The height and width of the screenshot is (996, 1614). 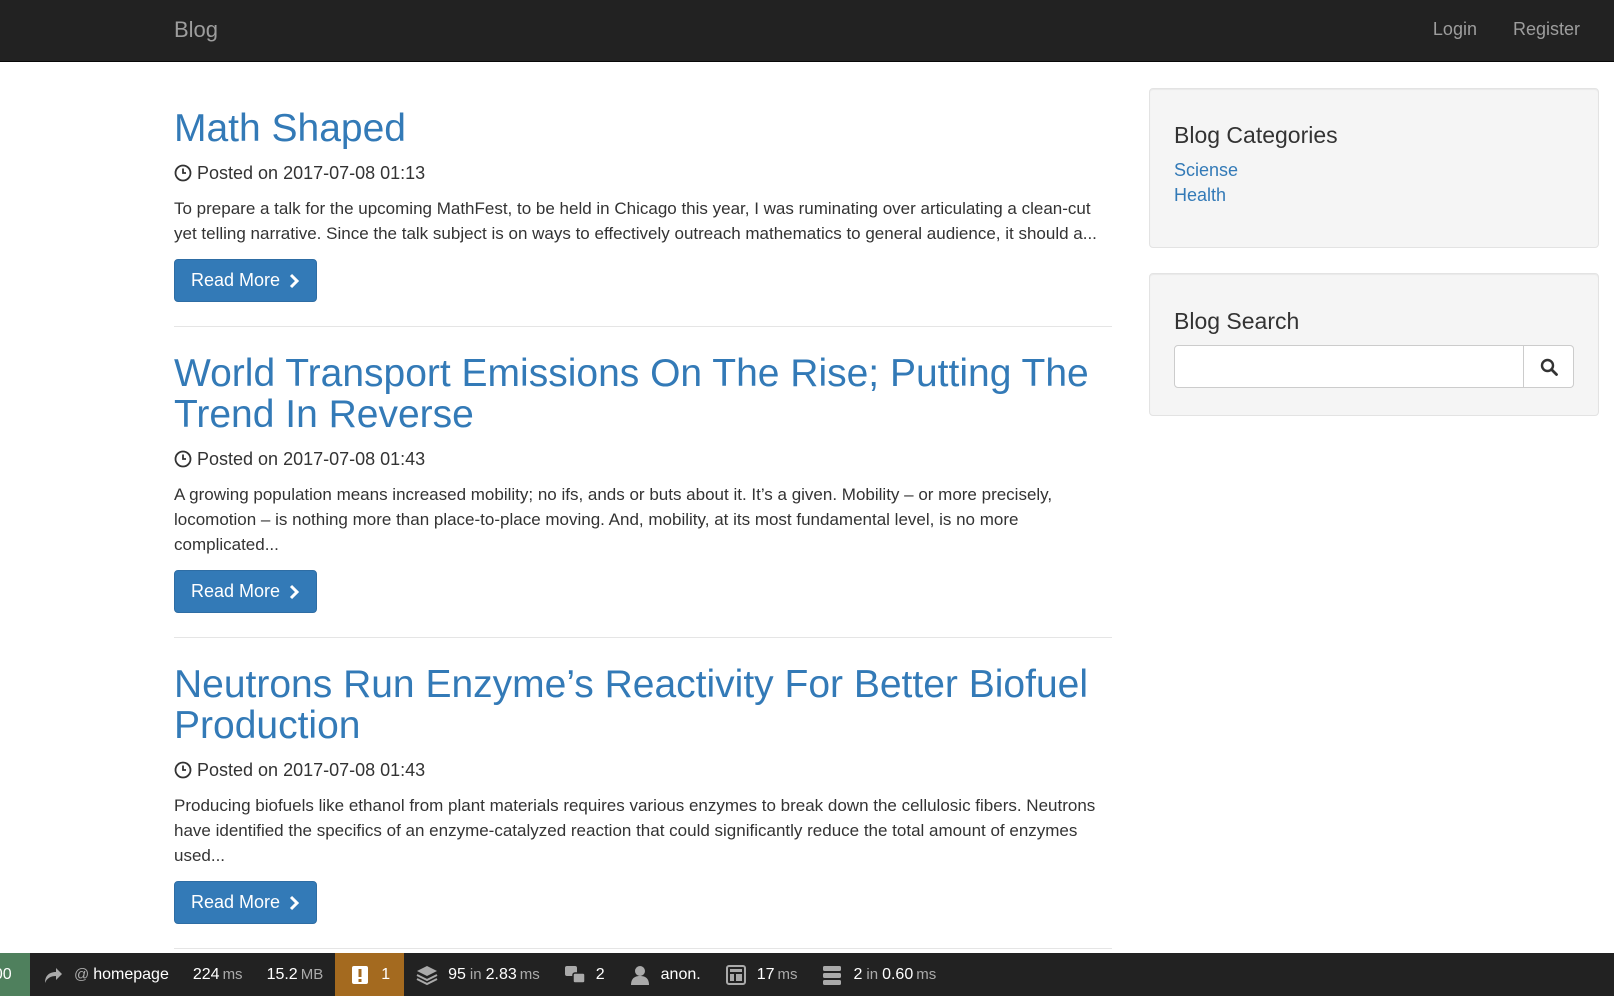 What do you see at coordinates (575, 974) in the screenshot?
I see `translation-icon` at bounding box center [575, 974].